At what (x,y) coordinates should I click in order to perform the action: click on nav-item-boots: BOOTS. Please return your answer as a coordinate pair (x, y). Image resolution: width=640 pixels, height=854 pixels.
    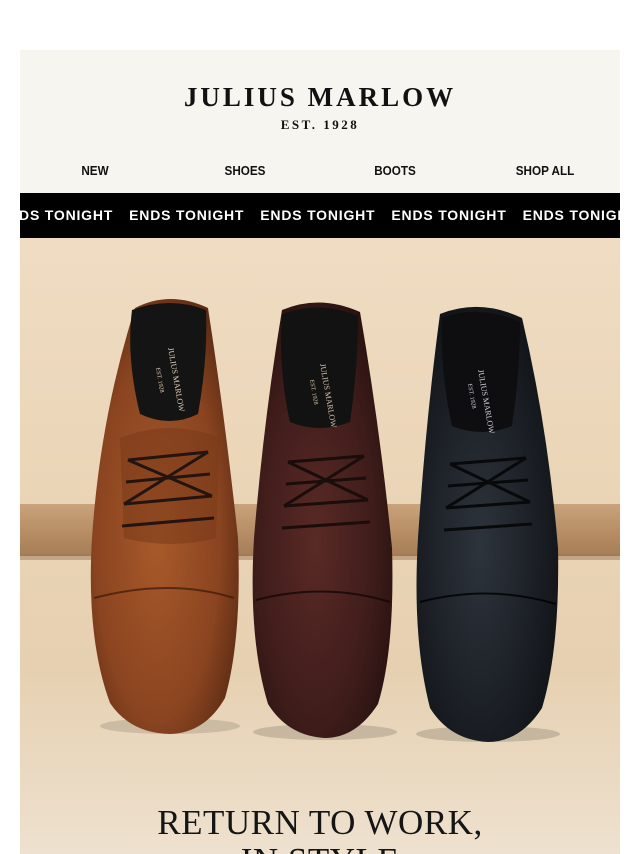
    Looking at the image, I should click on (395, 171).